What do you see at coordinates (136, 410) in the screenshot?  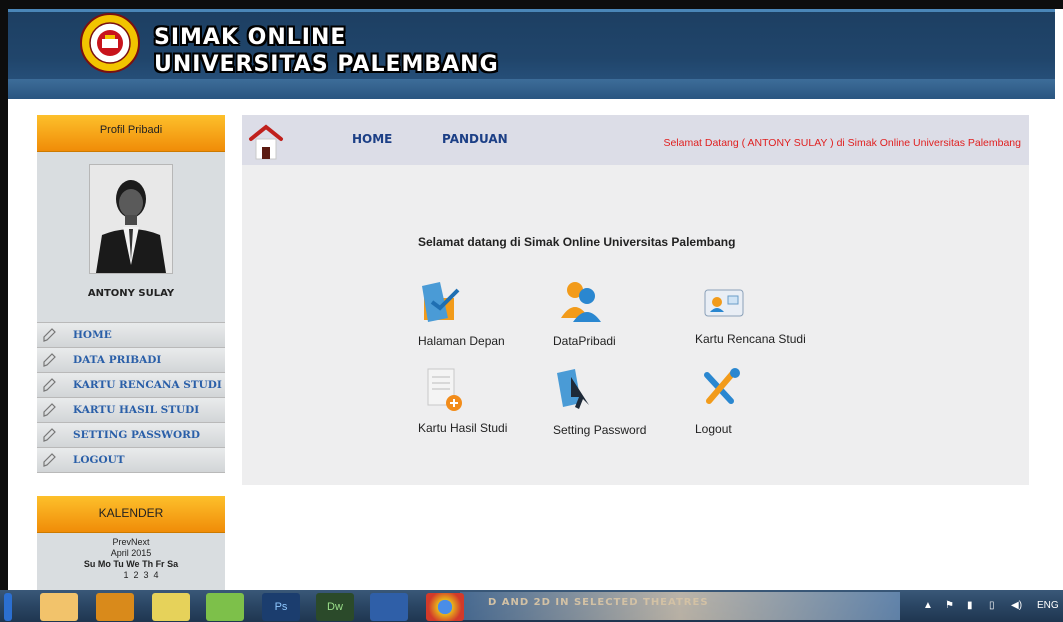 I see `sidebar-item-label: KARTU HASIL STUDI` at bounding box center [136, 410].